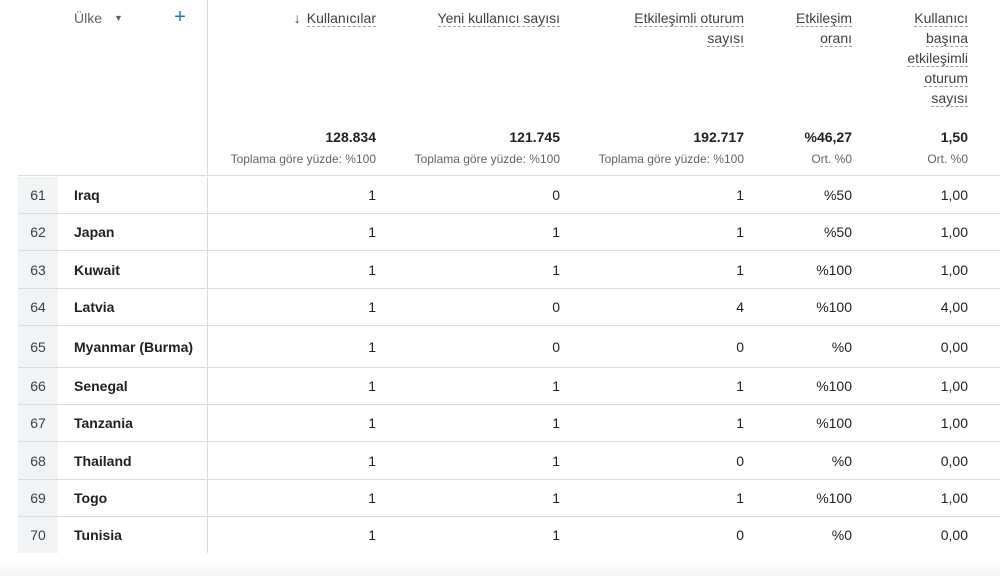 Image resolution: width=1000 pixels, height=576 pixels. I want to click on country-cell: Iraq, so click(141, 195).